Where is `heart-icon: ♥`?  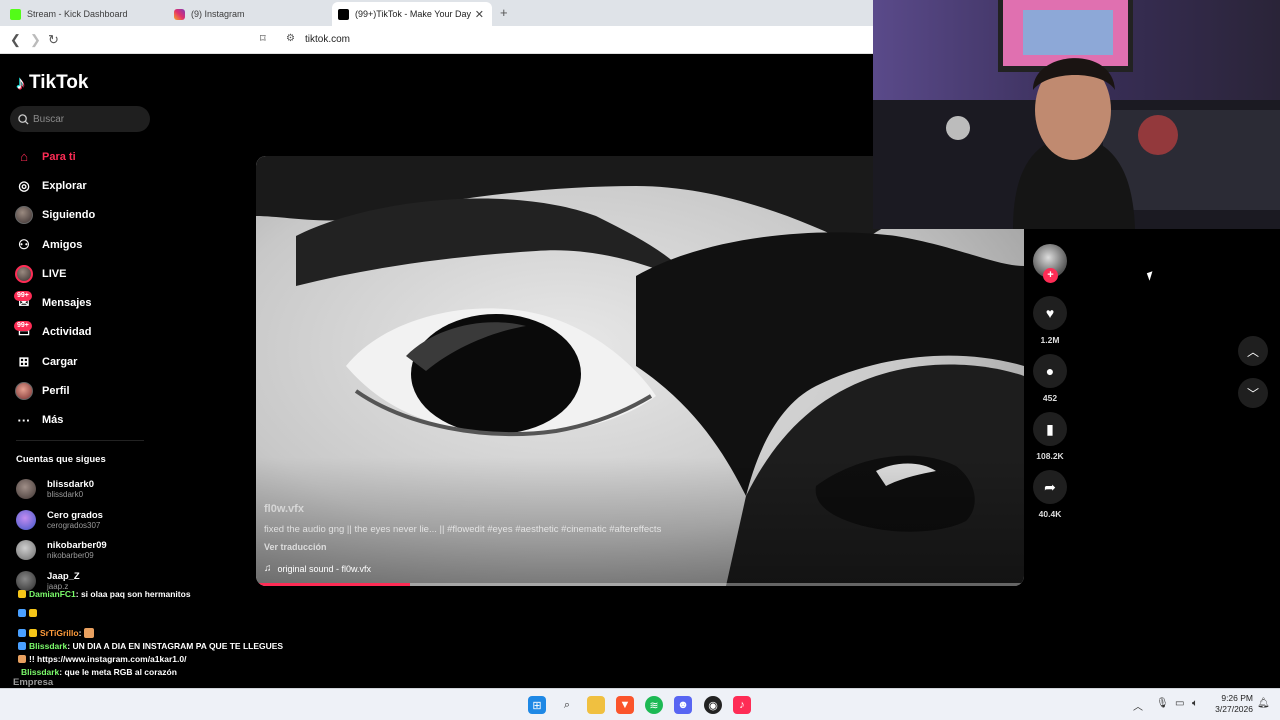 heart-icon: ♥ is located at coordinates (1050, 313).